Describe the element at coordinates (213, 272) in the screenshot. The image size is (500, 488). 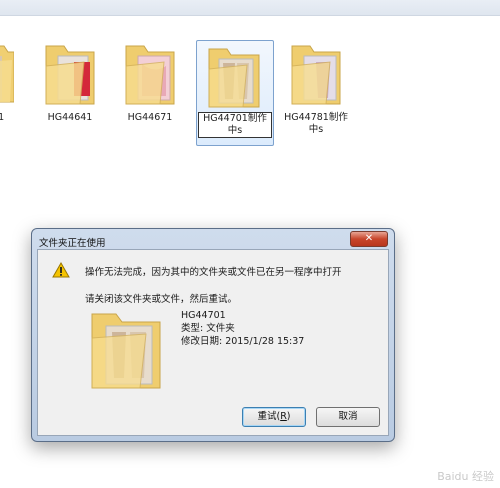
I see `error-message: 操作无法完成，因为其中的文件夹或文件已在另一程序中打开` at that location.